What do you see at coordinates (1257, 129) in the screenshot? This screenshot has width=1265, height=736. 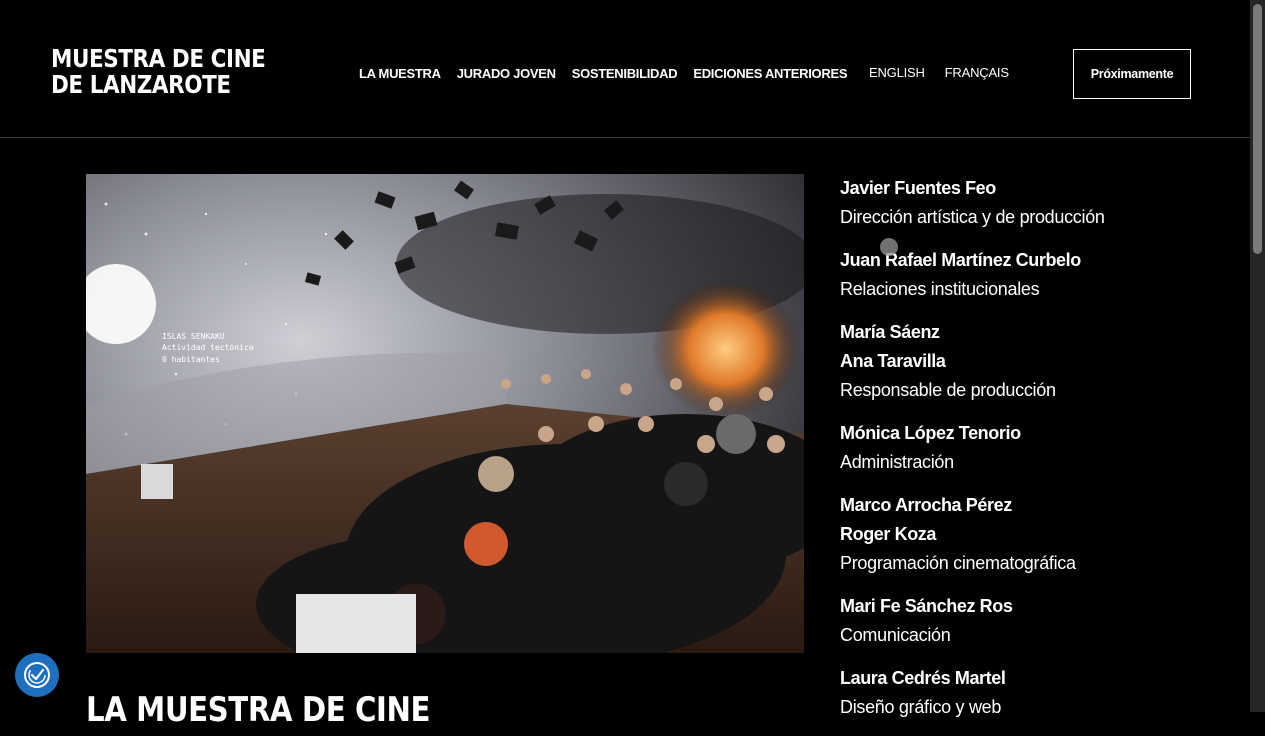 I see `scrollbar-thumb` at bounding box center [1257, 129].